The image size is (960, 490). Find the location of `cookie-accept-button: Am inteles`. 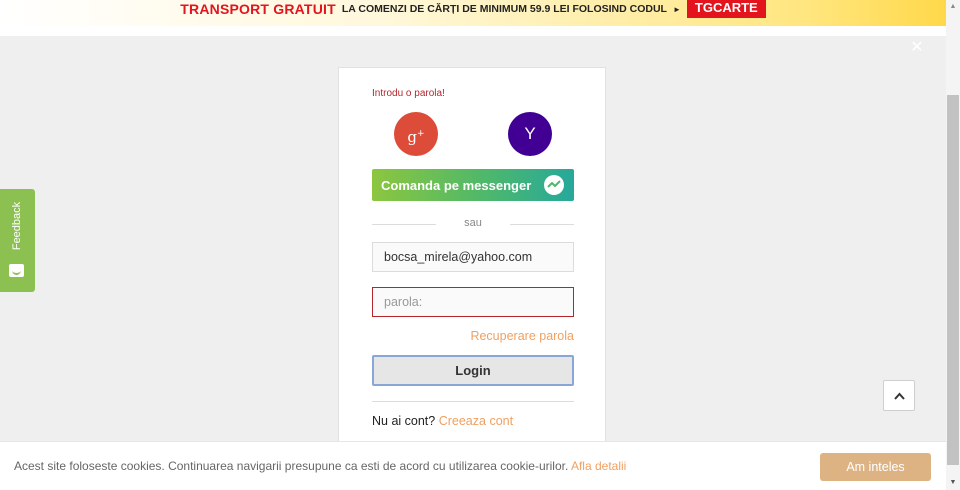

cookie-accept-button: Am inteles is located at coordinates (875, 467).